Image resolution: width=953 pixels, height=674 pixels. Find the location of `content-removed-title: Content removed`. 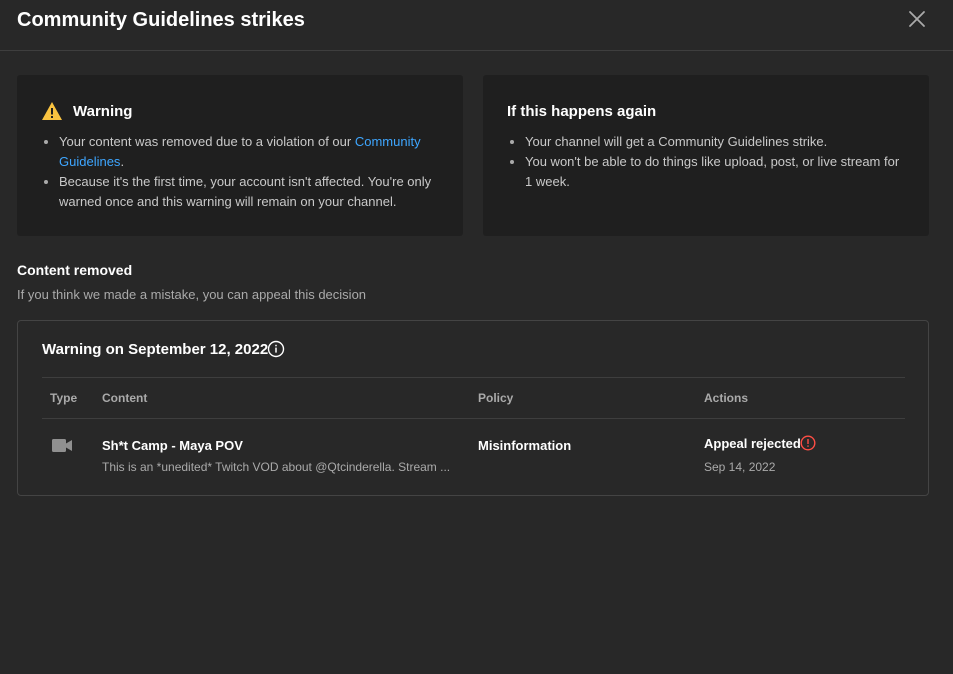

content-removed-title: Content removed is located at coordinates (75, 270).